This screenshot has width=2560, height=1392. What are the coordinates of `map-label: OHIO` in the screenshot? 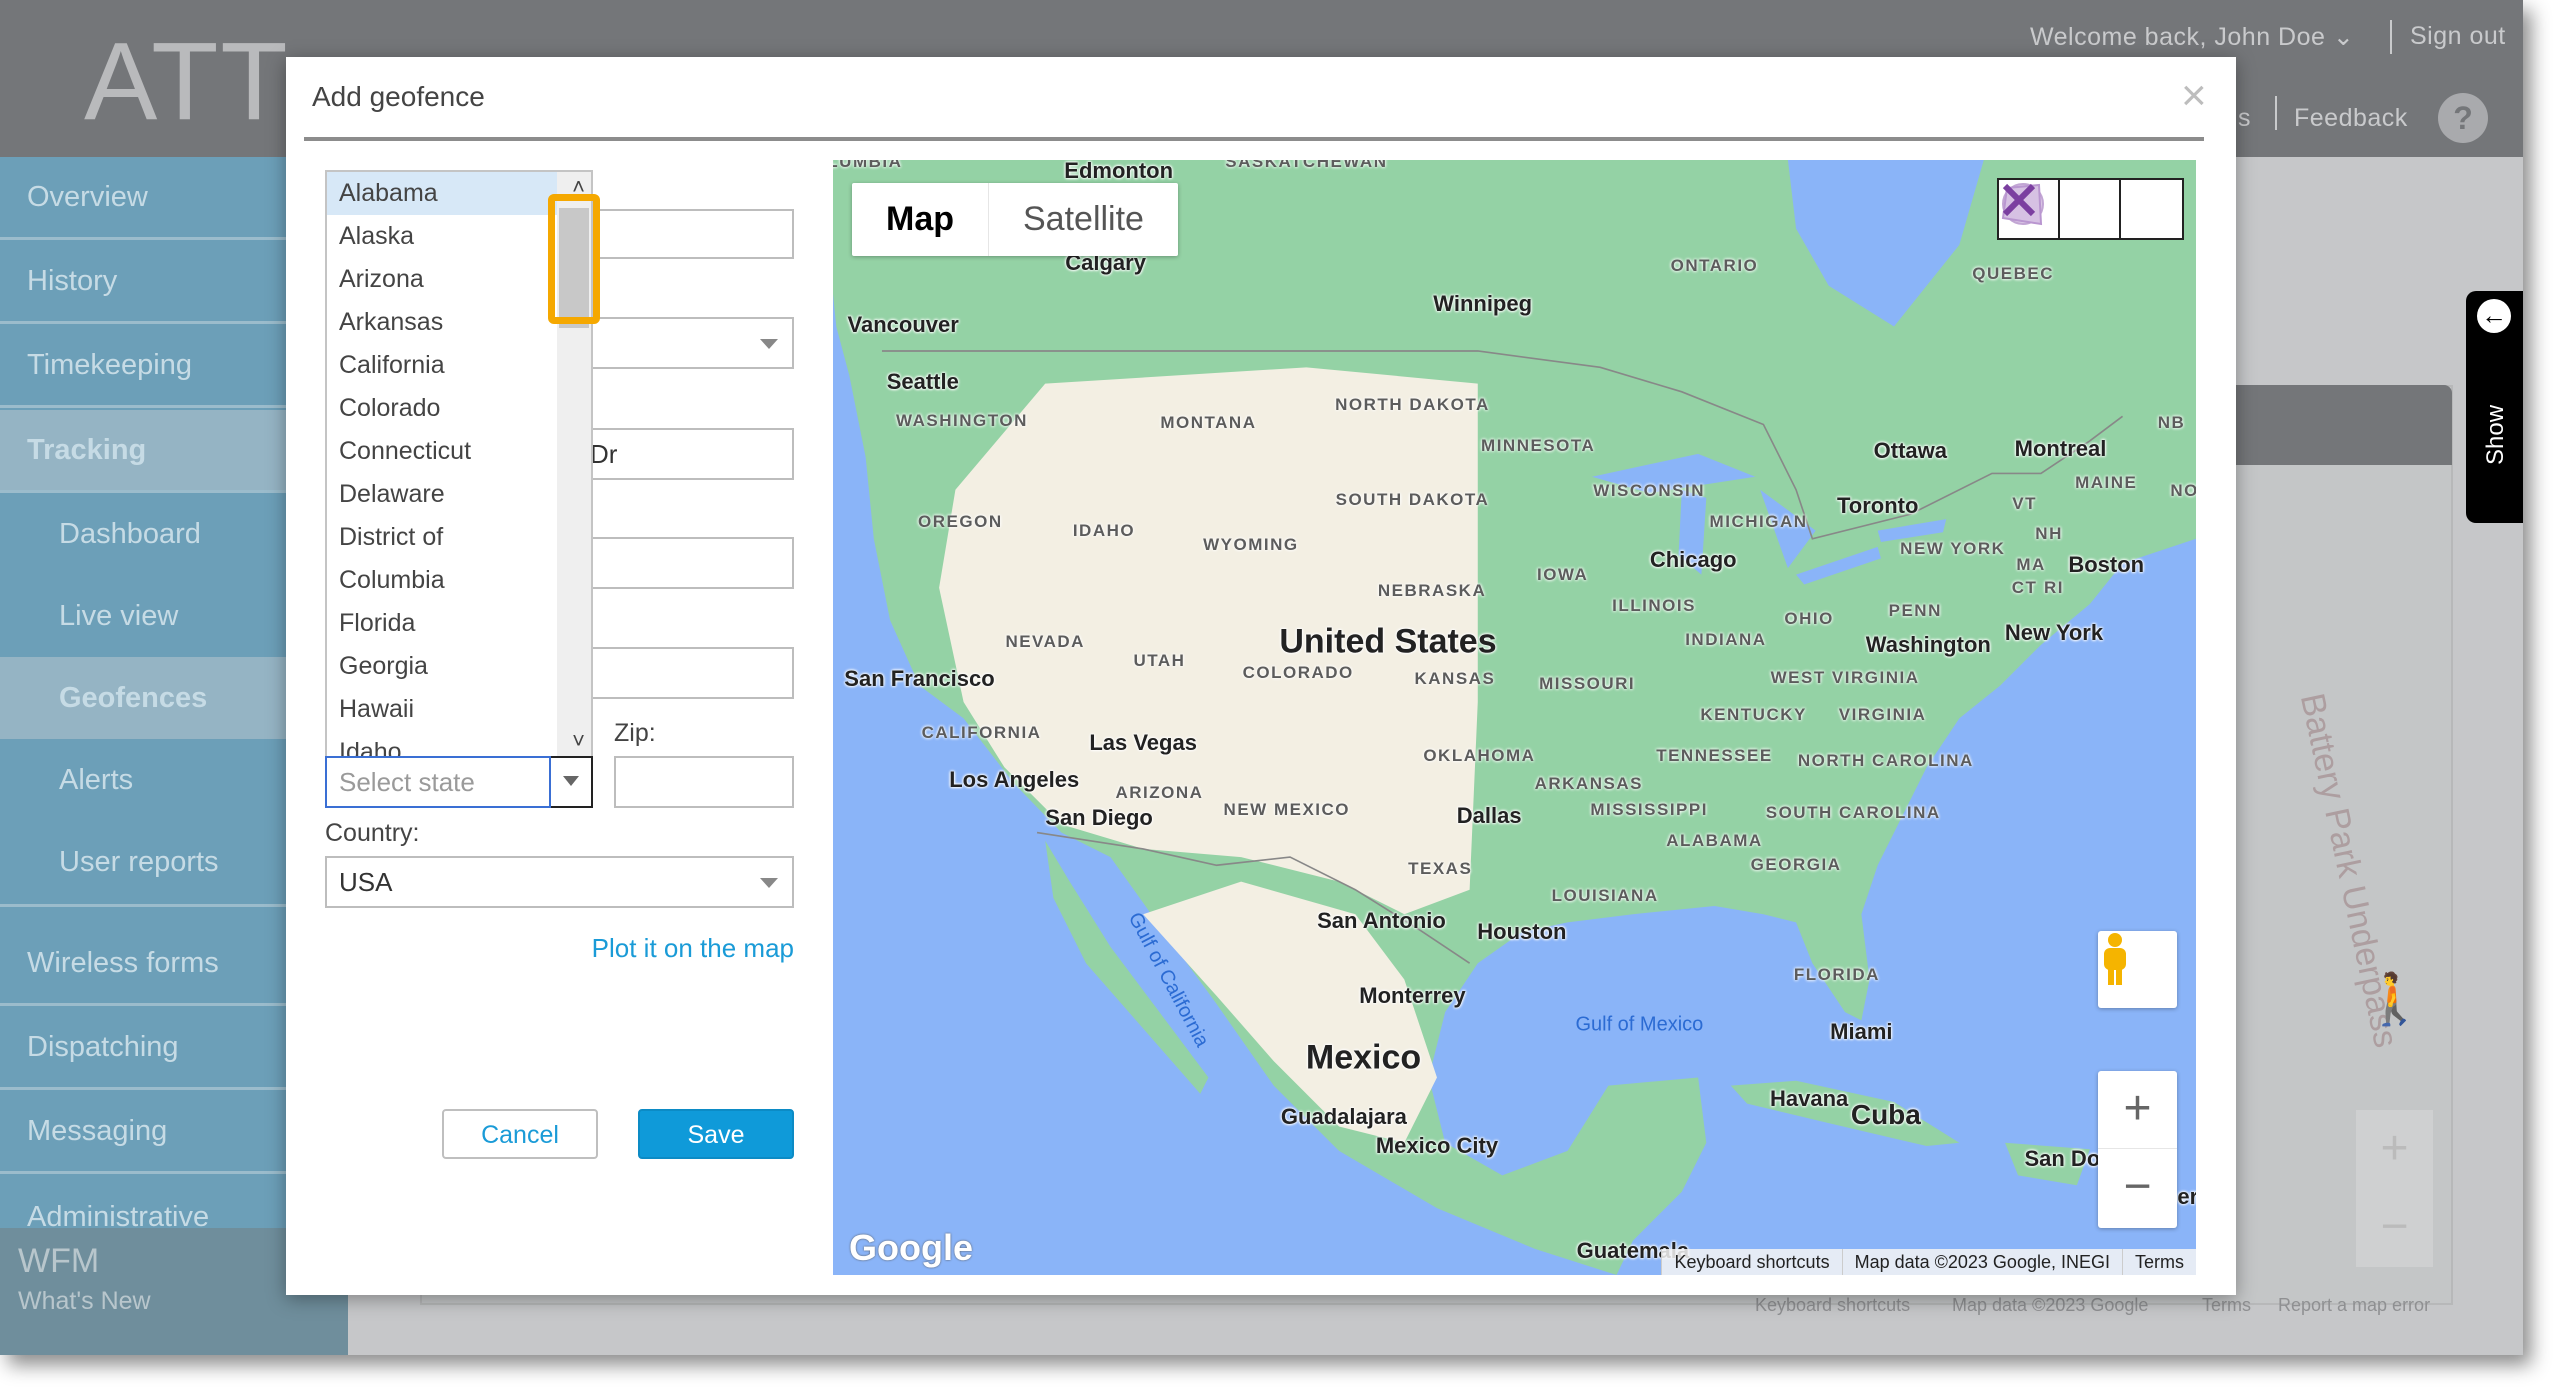 It's located at (1809, 618).